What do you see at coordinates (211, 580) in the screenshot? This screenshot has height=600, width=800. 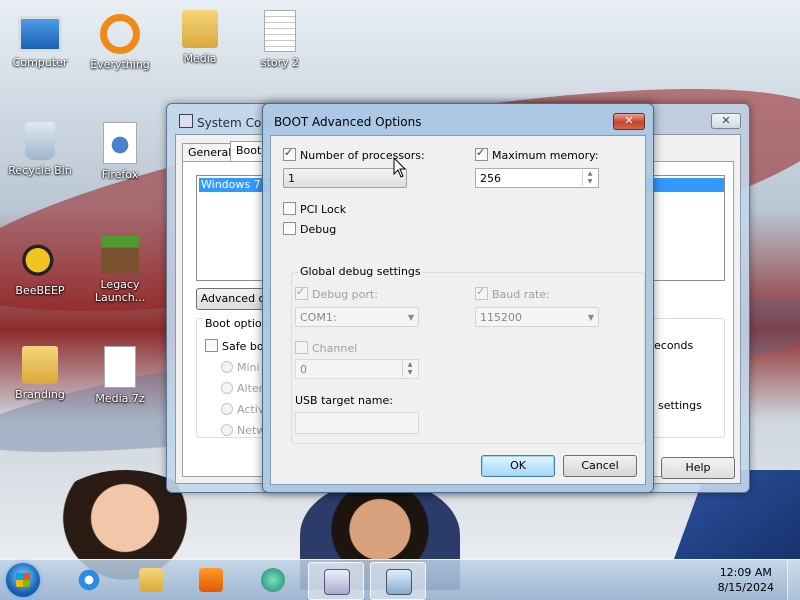 I see `taskbar-media-player` at bounding box center [211, 580].